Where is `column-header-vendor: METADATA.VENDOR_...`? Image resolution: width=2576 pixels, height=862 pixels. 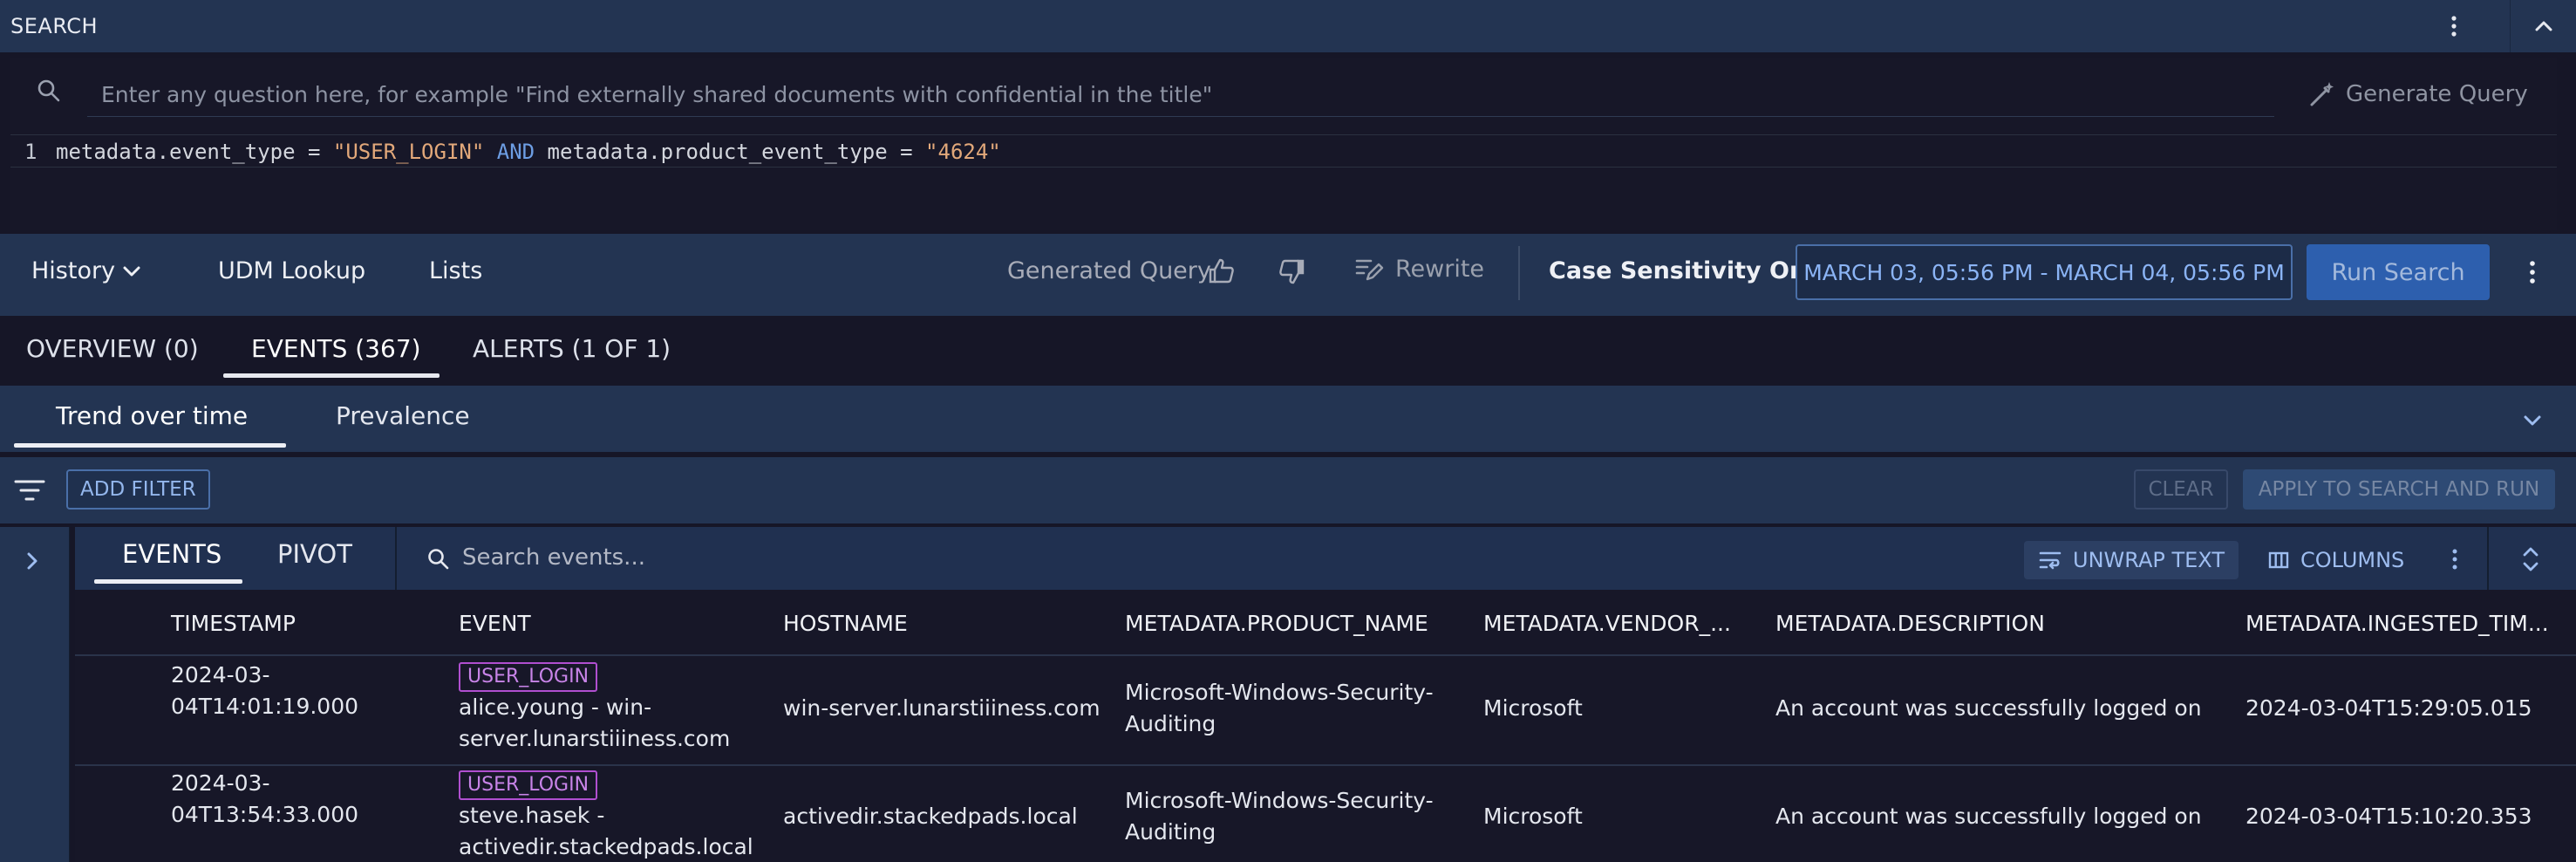 column-header-vendor: METADATA.VENDOR_... is located at coordinates (1607, 623).